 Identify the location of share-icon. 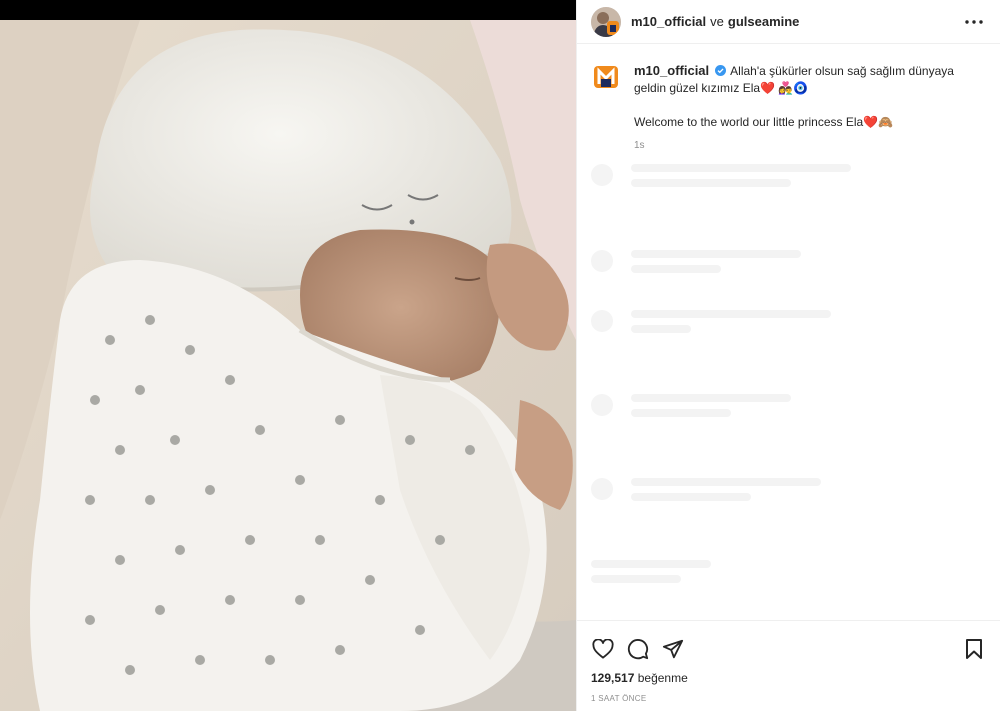
(673, 649).